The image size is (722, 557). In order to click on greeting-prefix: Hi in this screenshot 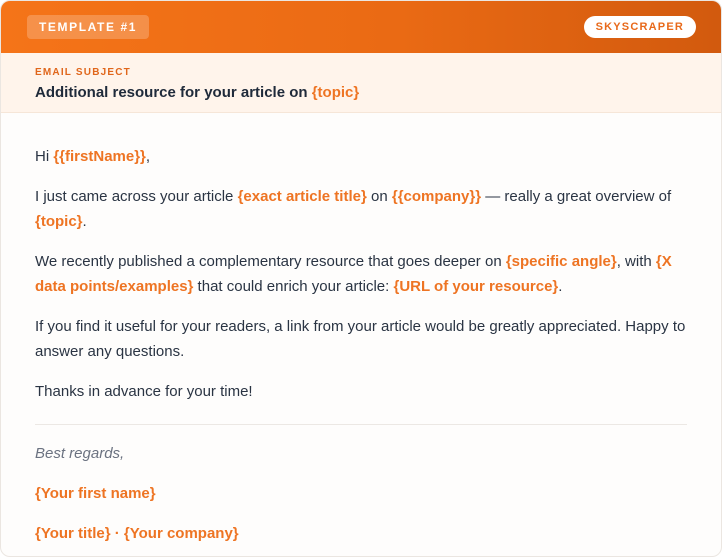, I will do `click(44, 156)`.